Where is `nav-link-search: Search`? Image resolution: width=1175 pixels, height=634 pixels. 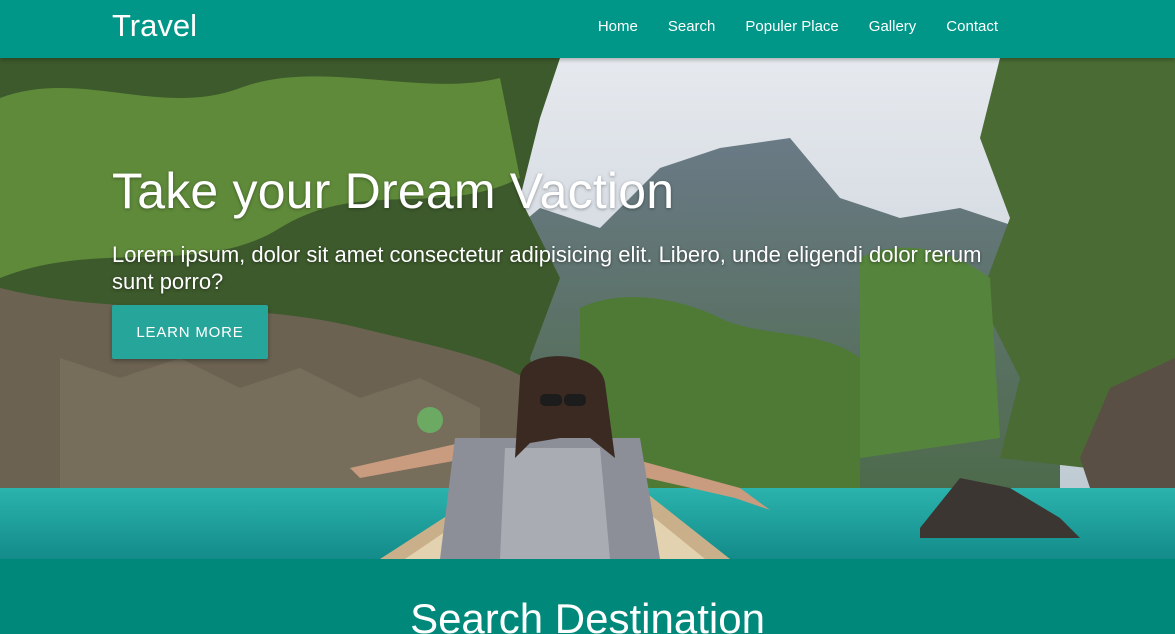
nav-link-search: Search is located at coordinates (692, 27).